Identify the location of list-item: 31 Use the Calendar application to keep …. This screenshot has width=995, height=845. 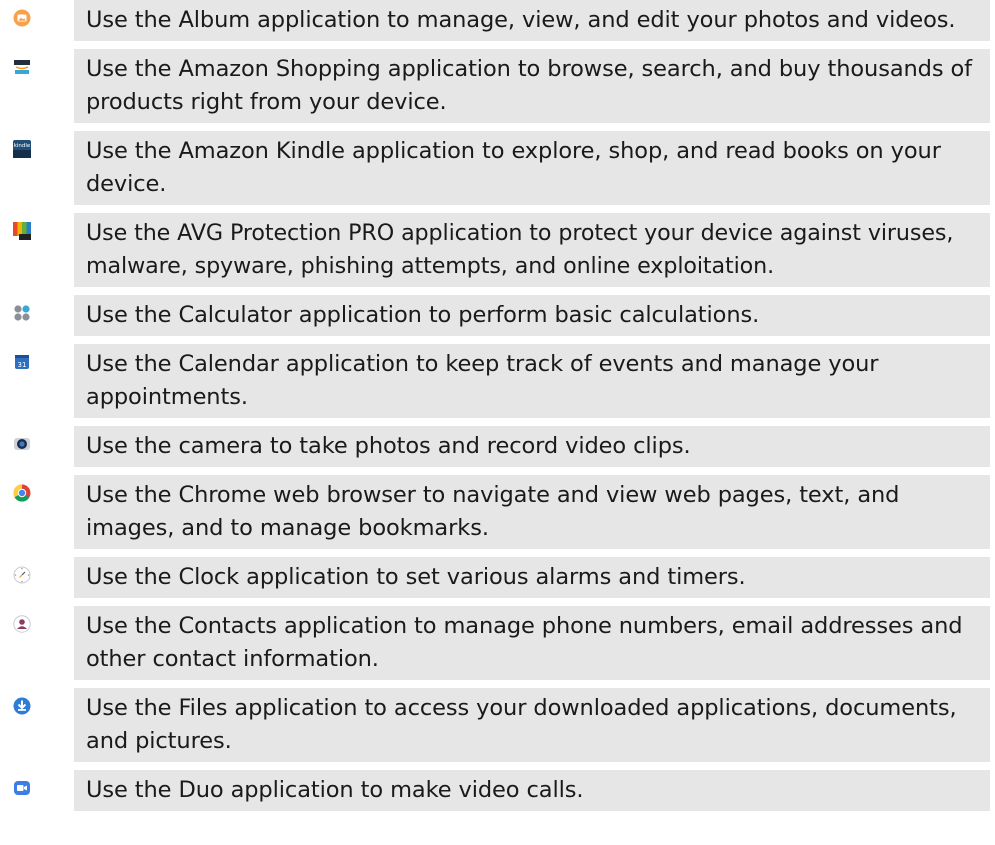
(497, 381).